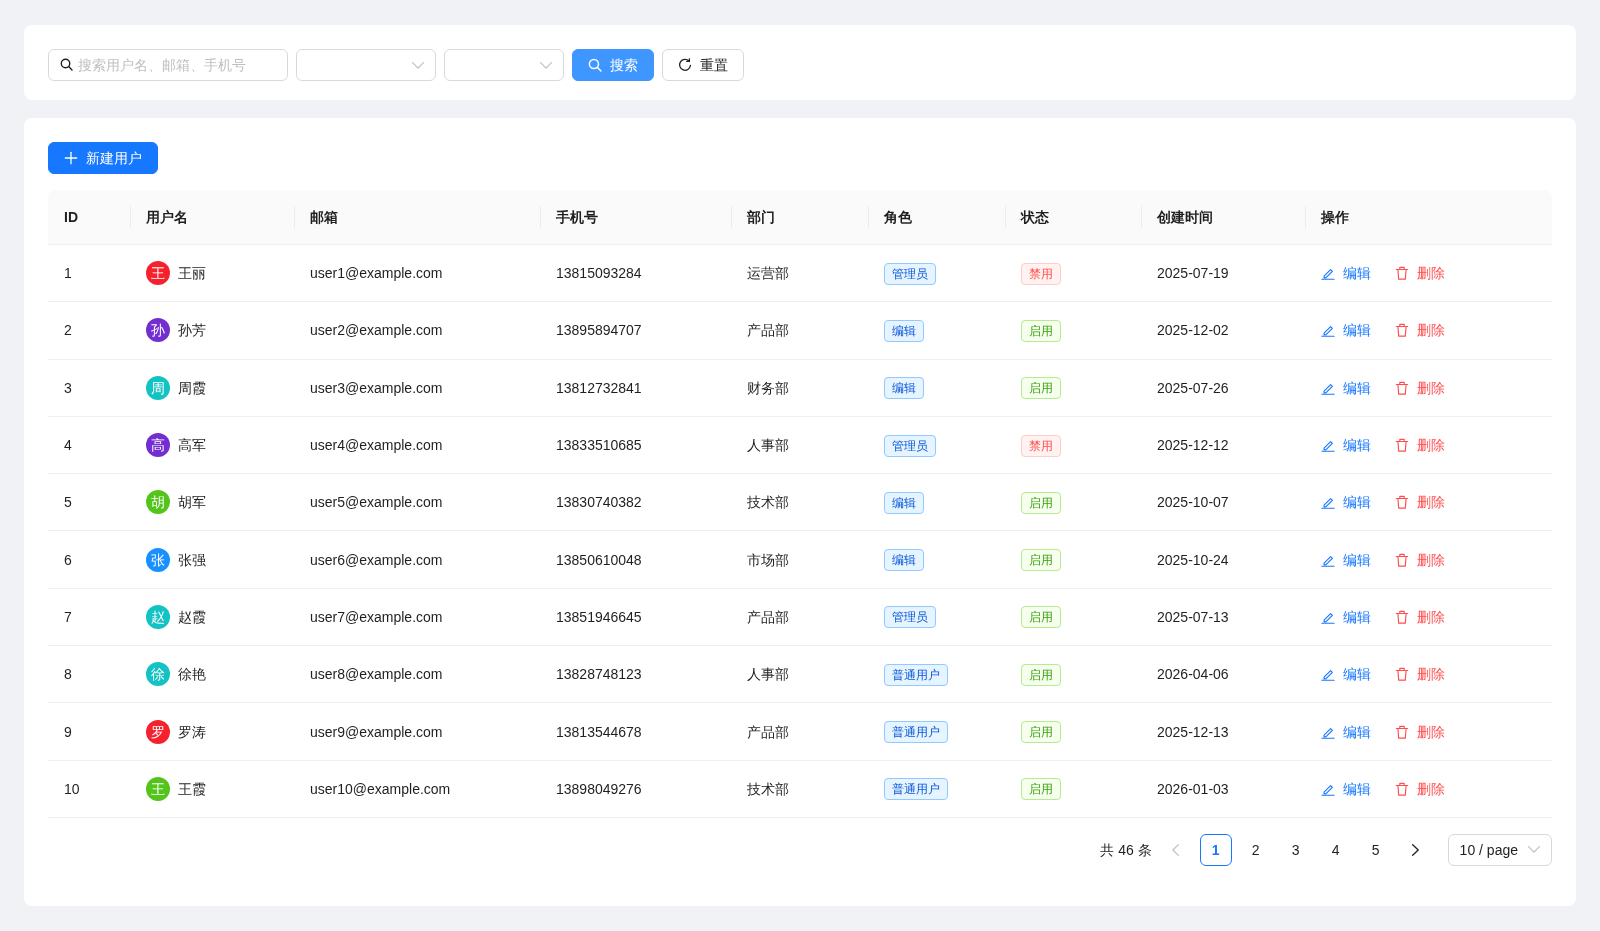  What do you see at coordinates (1176, 849) in the screenshot?
I see `chevron-left-icon` at bounding box center [1176, 849].